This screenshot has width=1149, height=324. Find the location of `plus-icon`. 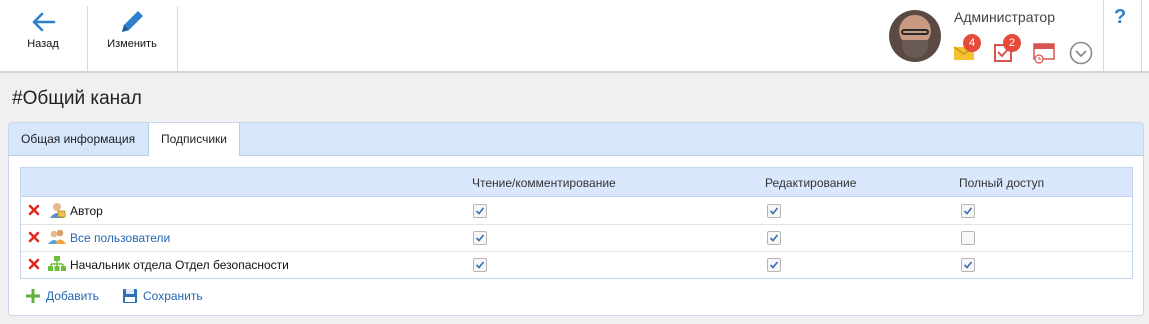

plus-icon is located at coordinates (33, 296).